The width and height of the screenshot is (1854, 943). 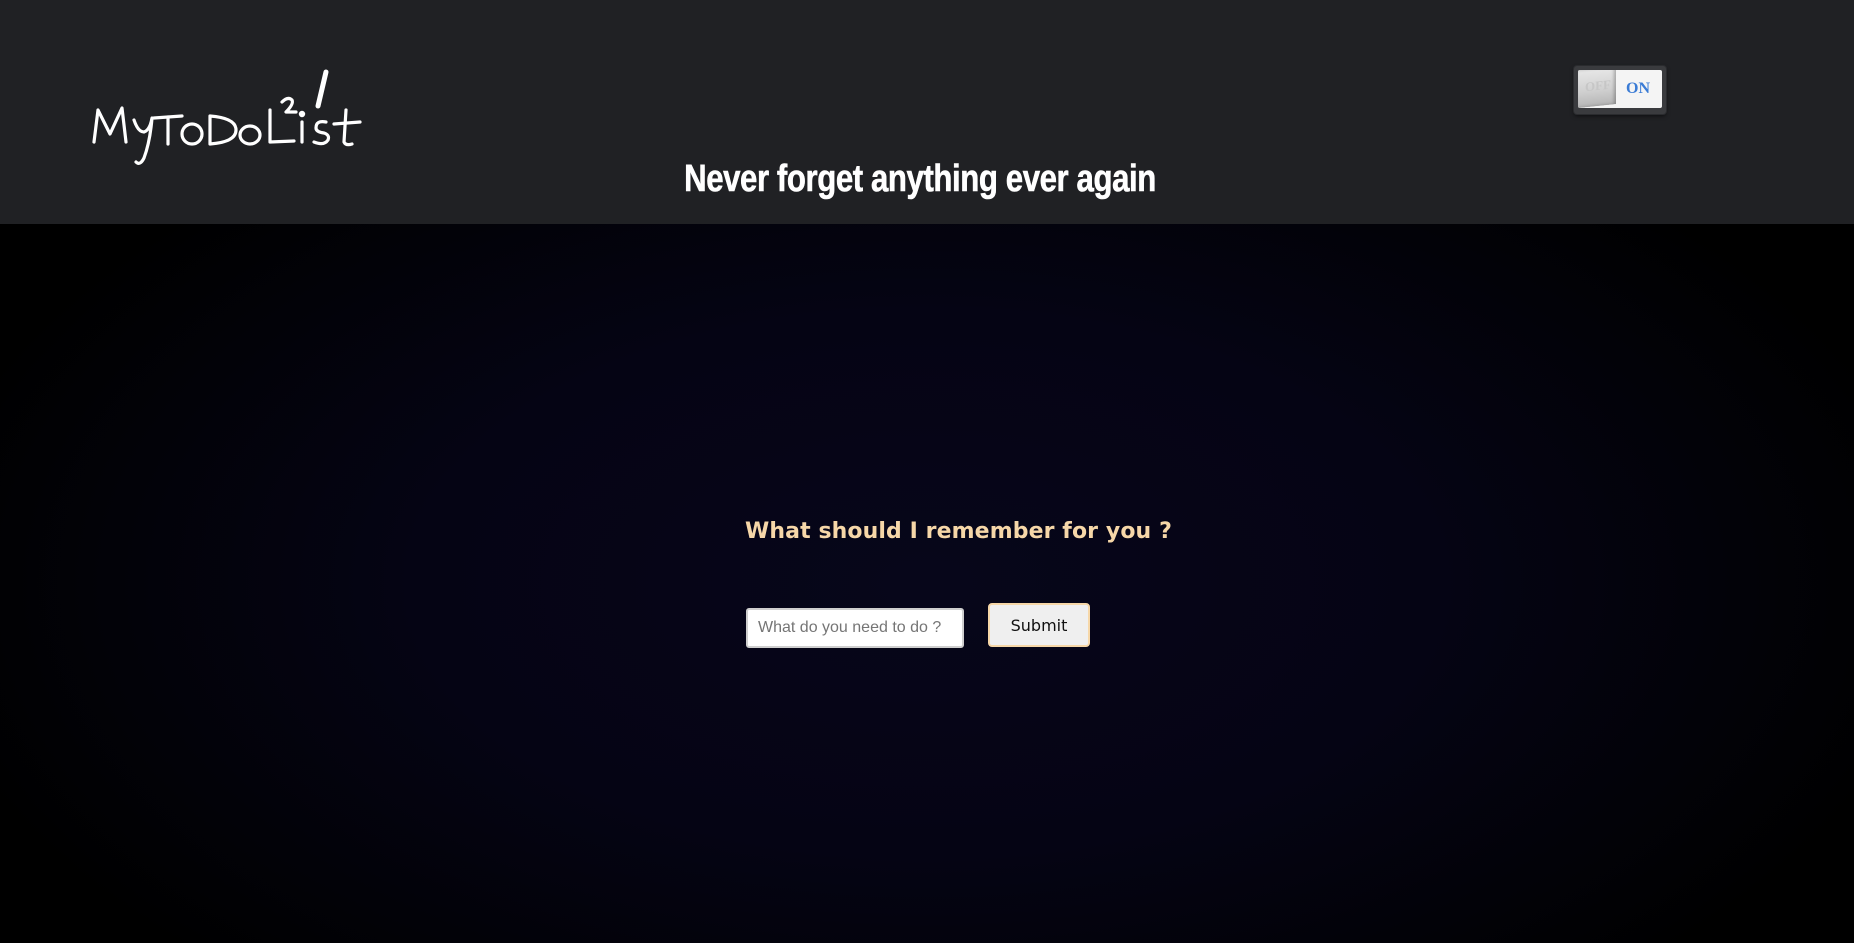 What do you see at coordinates (227, 117) in the screenshot?
I see `logo-image` at bounding box center [227, 117].